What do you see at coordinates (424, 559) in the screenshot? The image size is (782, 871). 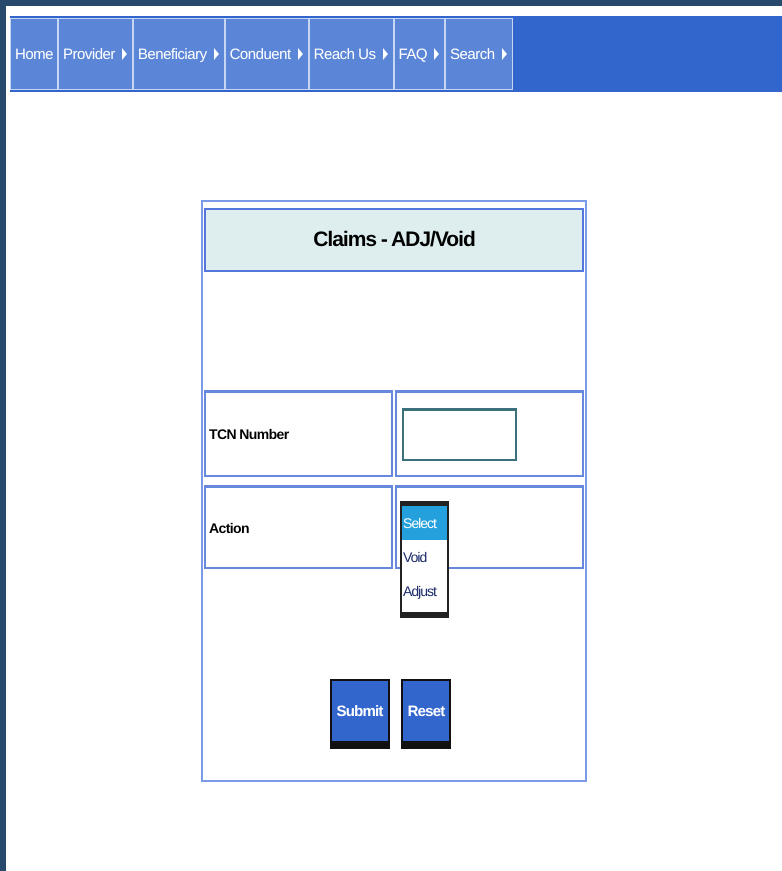 I see `action-listbox: Select Void Adjust` at bounding box center [424, 559].